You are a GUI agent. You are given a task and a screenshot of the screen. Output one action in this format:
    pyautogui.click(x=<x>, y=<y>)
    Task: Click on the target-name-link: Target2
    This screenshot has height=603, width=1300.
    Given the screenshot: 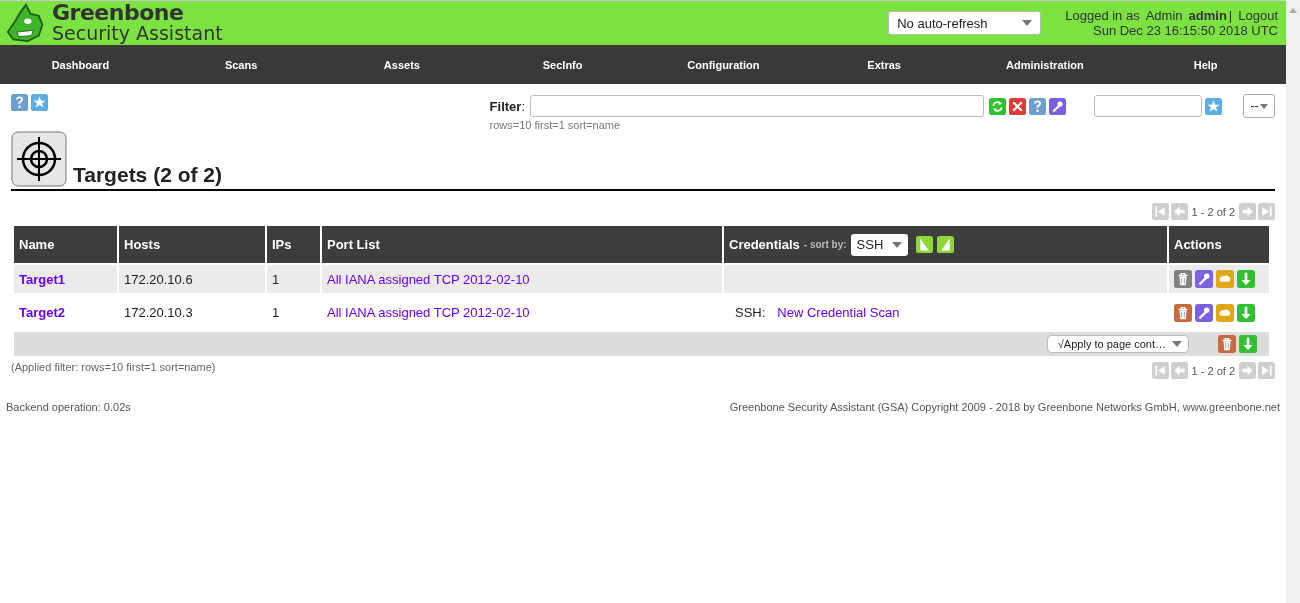 What is the action you would take?
    pyautogui.click(x=42, y=312)
    